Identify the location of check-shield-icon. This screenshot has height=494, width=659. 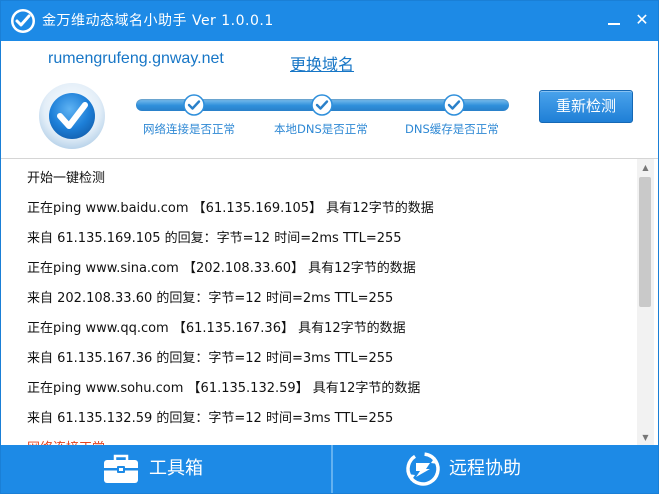
(72, 116).